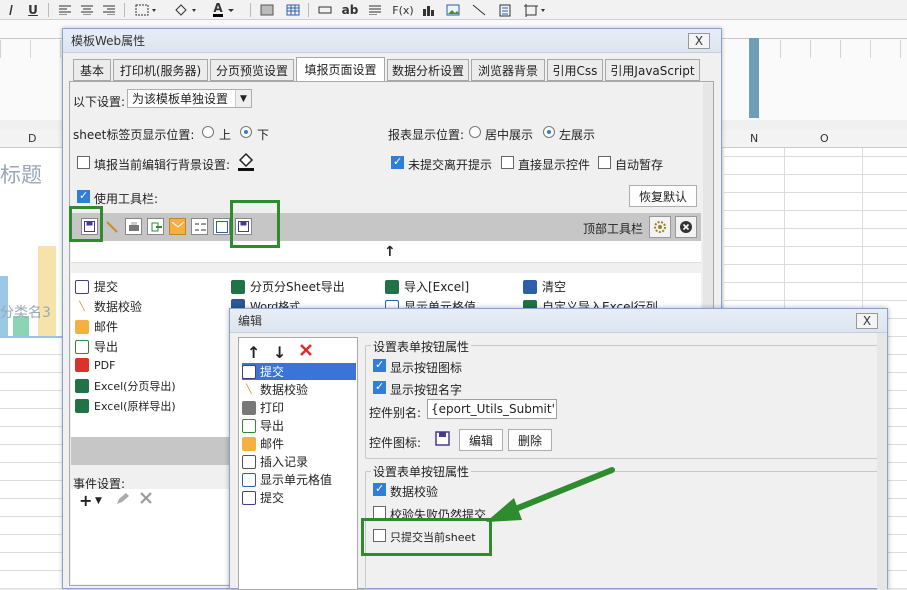 The image size is (907, 590). Describe the element at coordinates (530, 440) in the screenshot. I see `delete-icon-button: 删除` at that location.